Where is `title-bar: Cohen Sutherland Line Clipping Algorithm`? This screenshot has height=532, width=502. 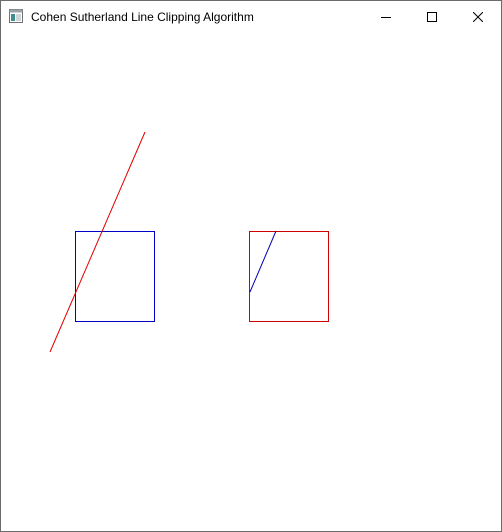
title-bar: Cohen Sutherland Line Clipping Algorithm is located at coordinates (251, 16).